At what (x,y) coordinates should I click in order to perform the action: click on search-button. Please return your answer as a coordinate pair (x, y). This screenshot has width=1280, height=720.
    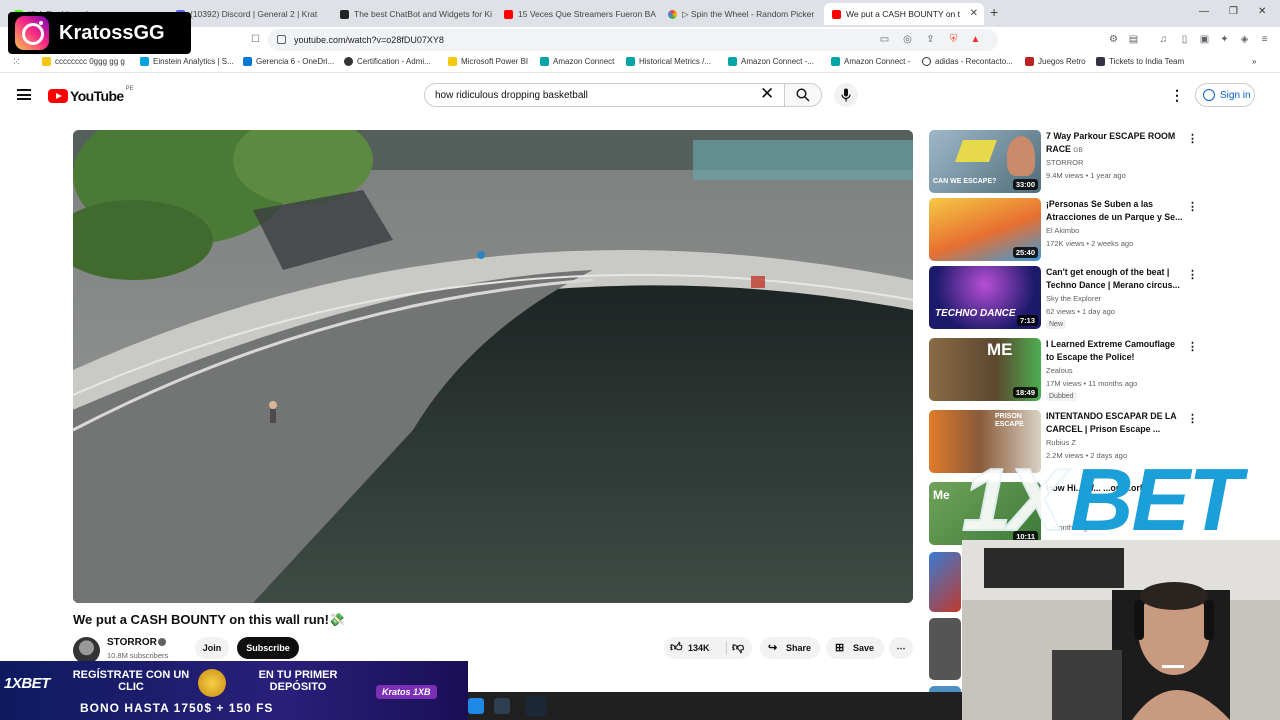
    Looking at the image, I should click on (803, 95).